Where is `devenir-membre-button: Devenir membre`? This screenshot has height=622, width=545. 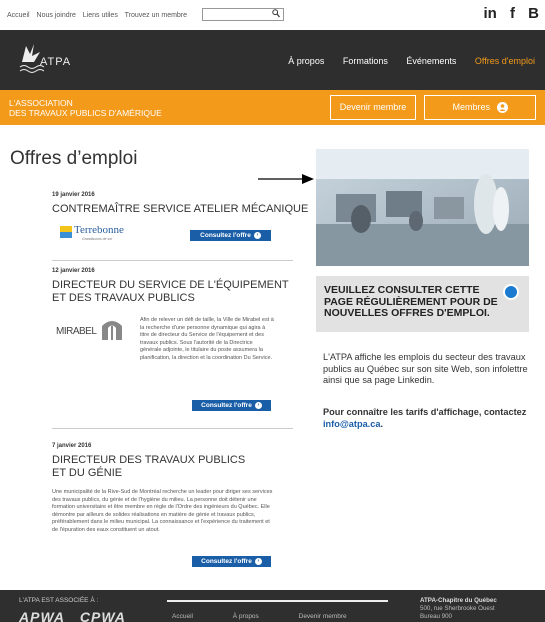 devenir-membre-button: Devenir membre is located at coordinates (373, 107).